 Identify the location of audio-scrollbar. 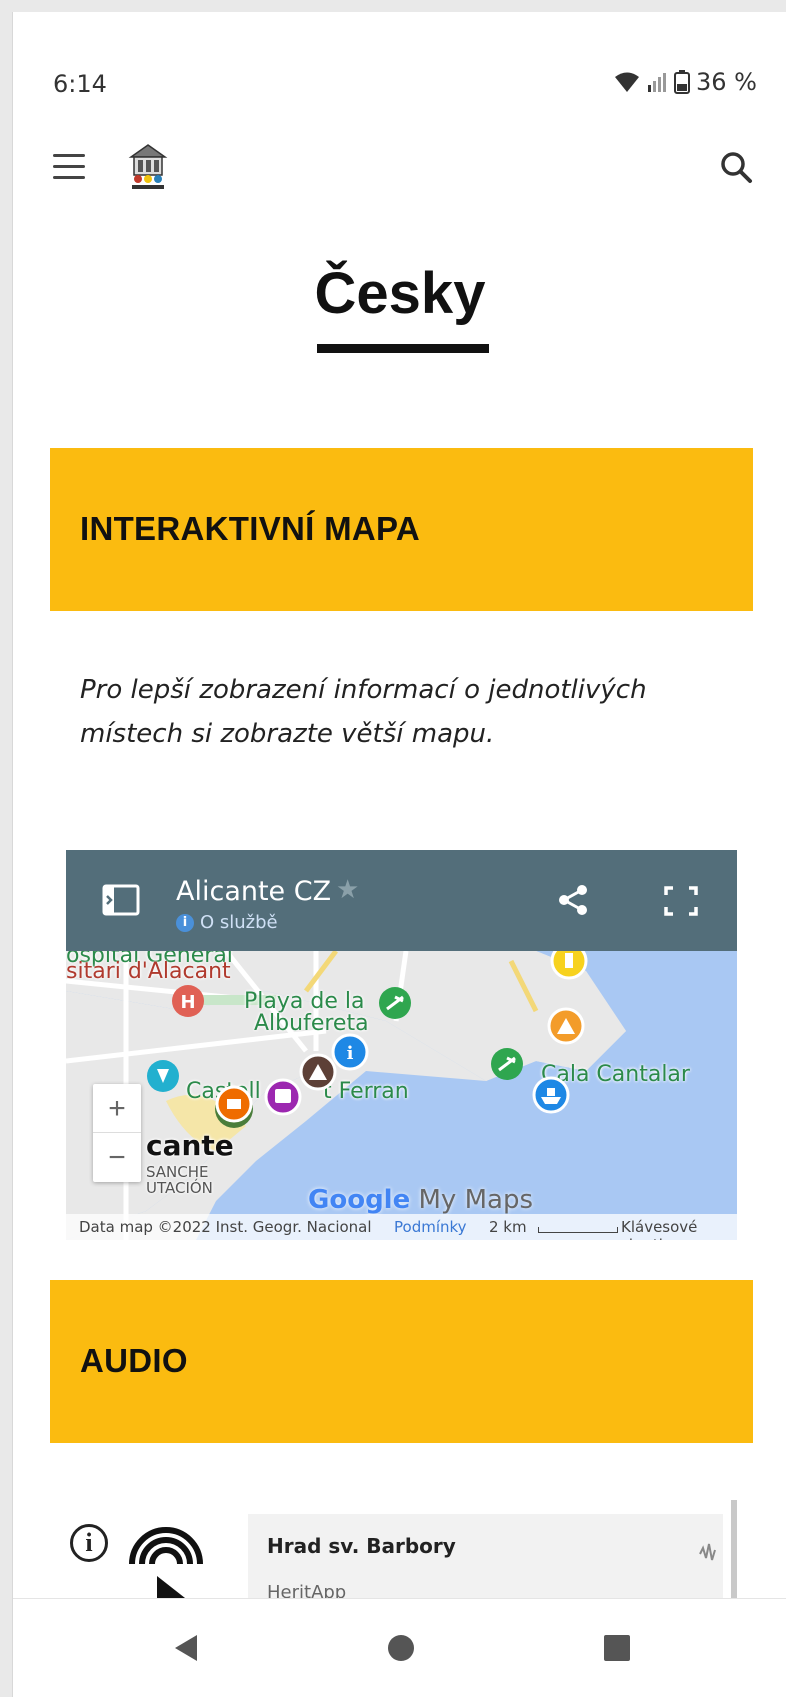
(734, 1550).